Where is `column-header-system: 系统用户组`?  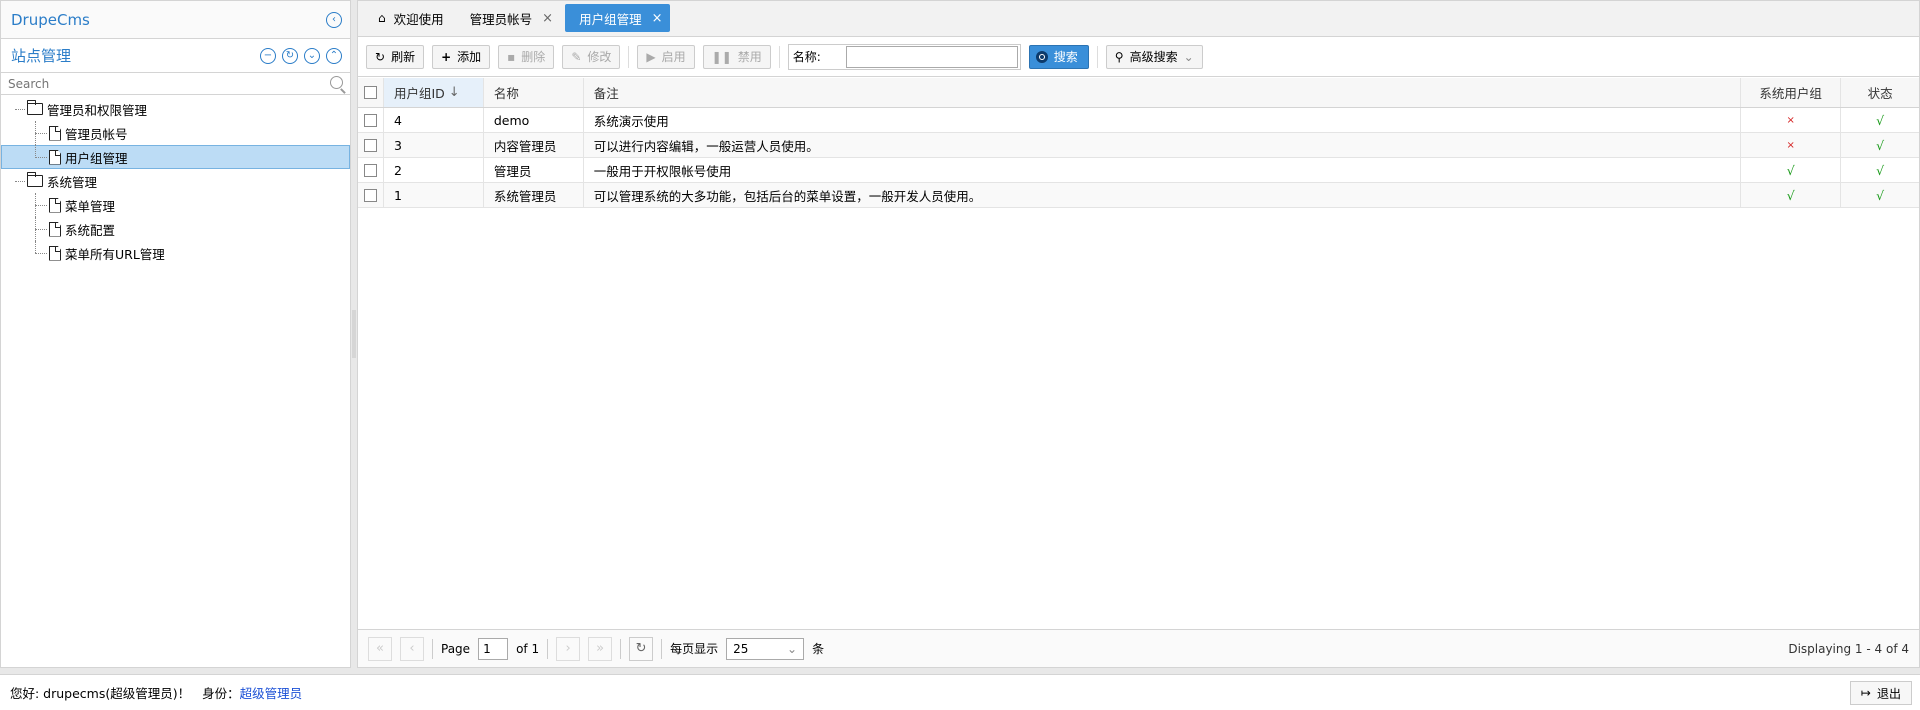 column-header-system: 系统用户组 is located at coordinates (1791, 92).